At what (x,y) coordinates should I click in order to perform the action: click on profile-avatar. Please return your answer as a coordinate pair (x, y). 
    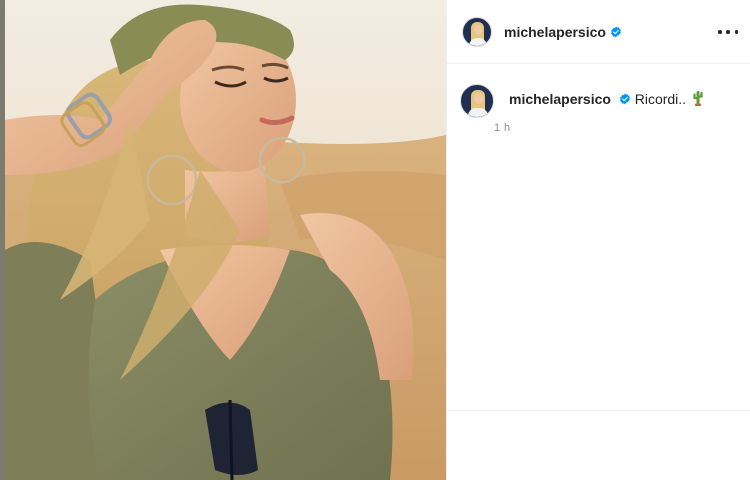
    Looking at the image, I should click on (477, 31).